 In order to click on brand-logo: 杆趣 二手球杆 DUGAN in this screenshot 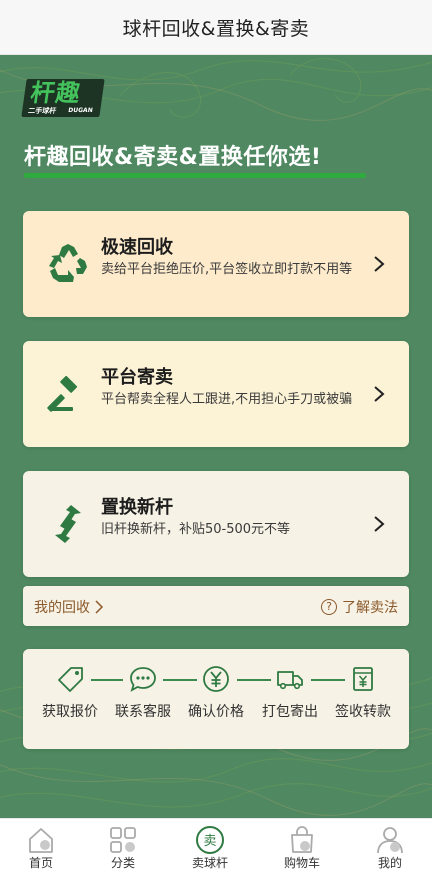, I will do `click(63, 98)`.